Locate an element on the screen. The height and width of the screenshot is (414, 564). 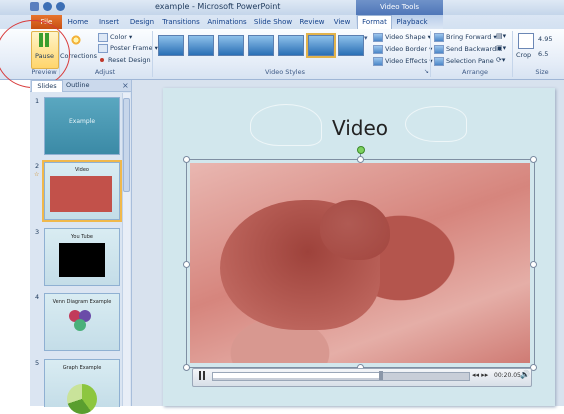
gallery-more-icon: ▾ is located at coordinates (366, 38).